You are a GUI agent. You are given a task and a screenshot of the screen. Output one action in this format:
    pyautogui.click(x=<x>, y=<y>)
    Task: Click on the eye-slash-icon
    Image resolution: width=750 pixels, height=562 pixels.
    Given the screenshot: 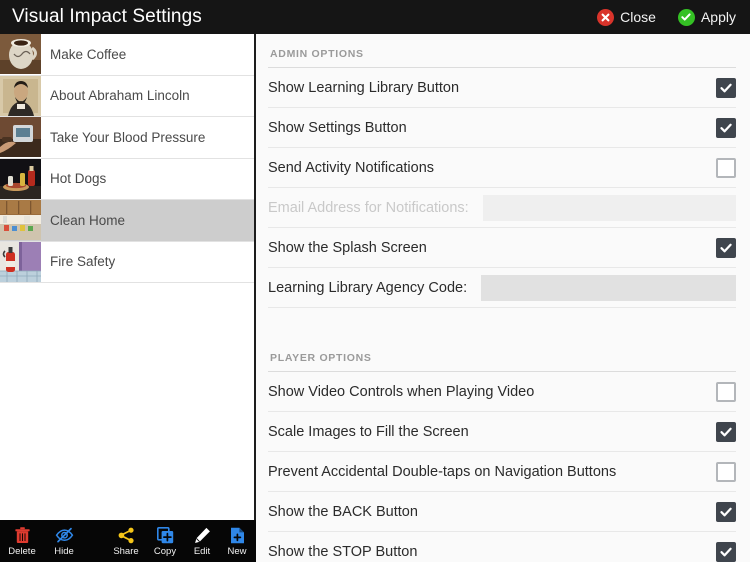 What is the action you would take?
    pyautogui.click(x=64, y=535)
    